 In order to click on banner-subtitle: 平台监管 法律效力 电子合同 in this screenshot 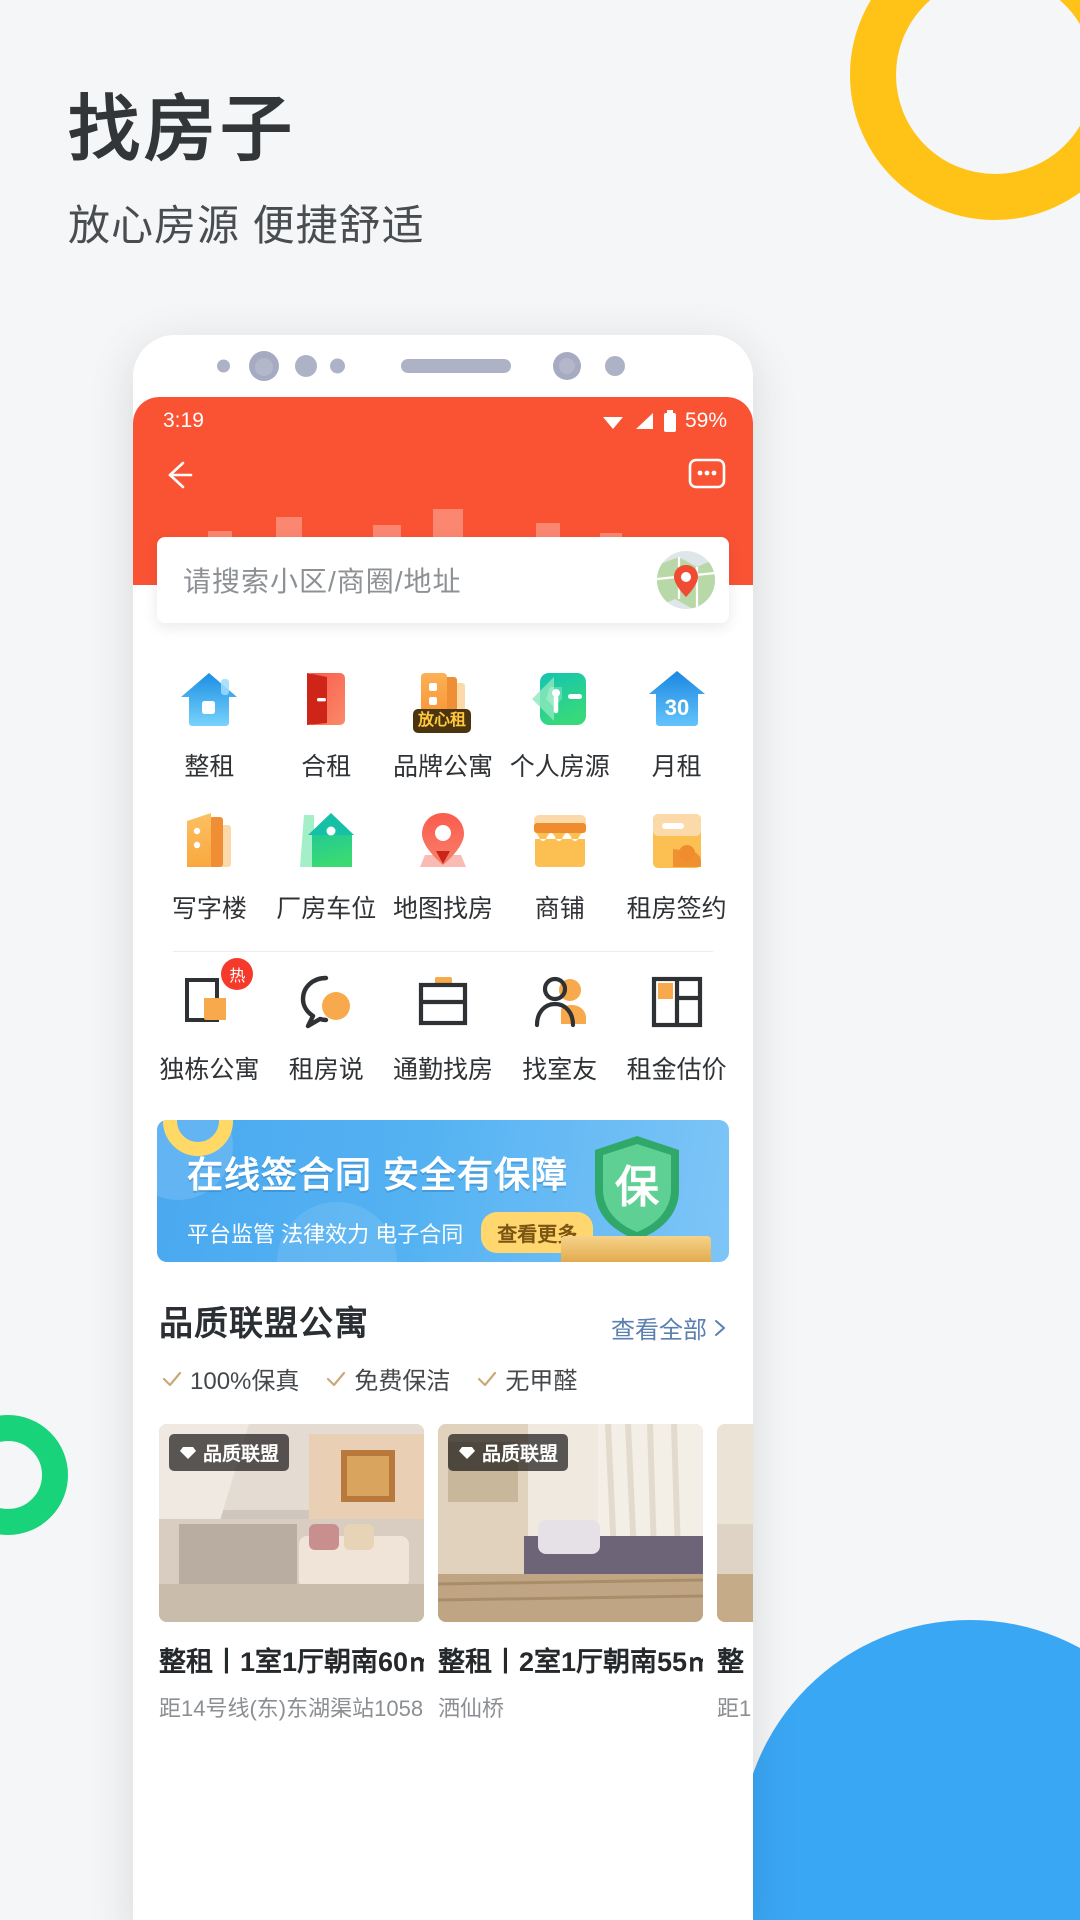, I will do `click(325, 1234)`.